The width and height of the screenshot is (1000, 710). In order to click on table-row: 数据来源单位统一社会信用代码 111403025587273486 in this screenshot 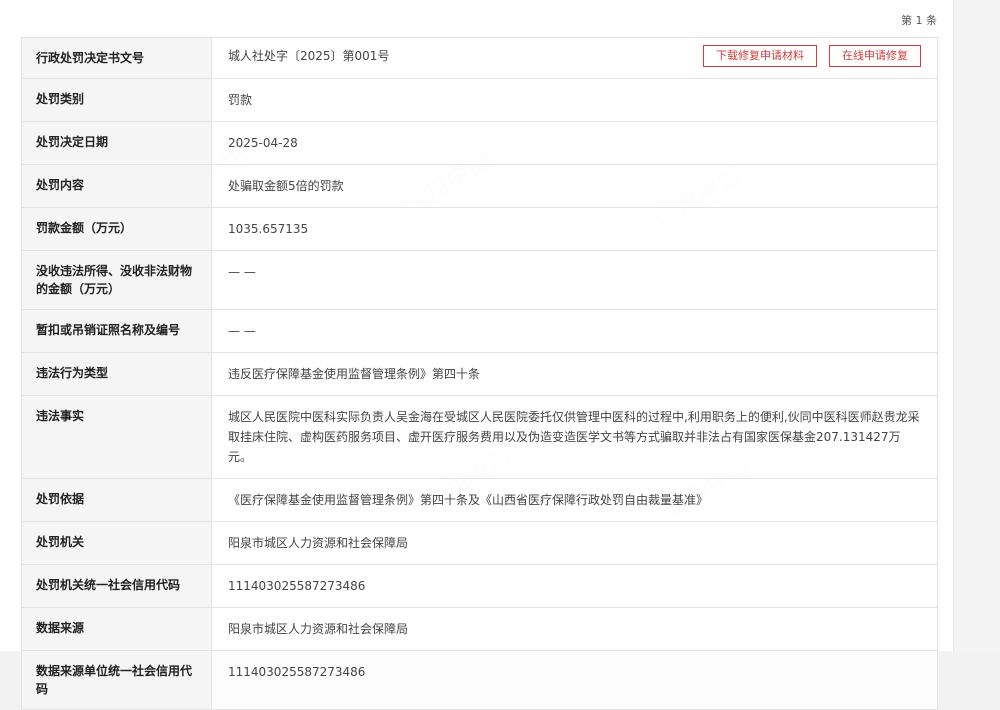, I will do `click(479, 680)`.